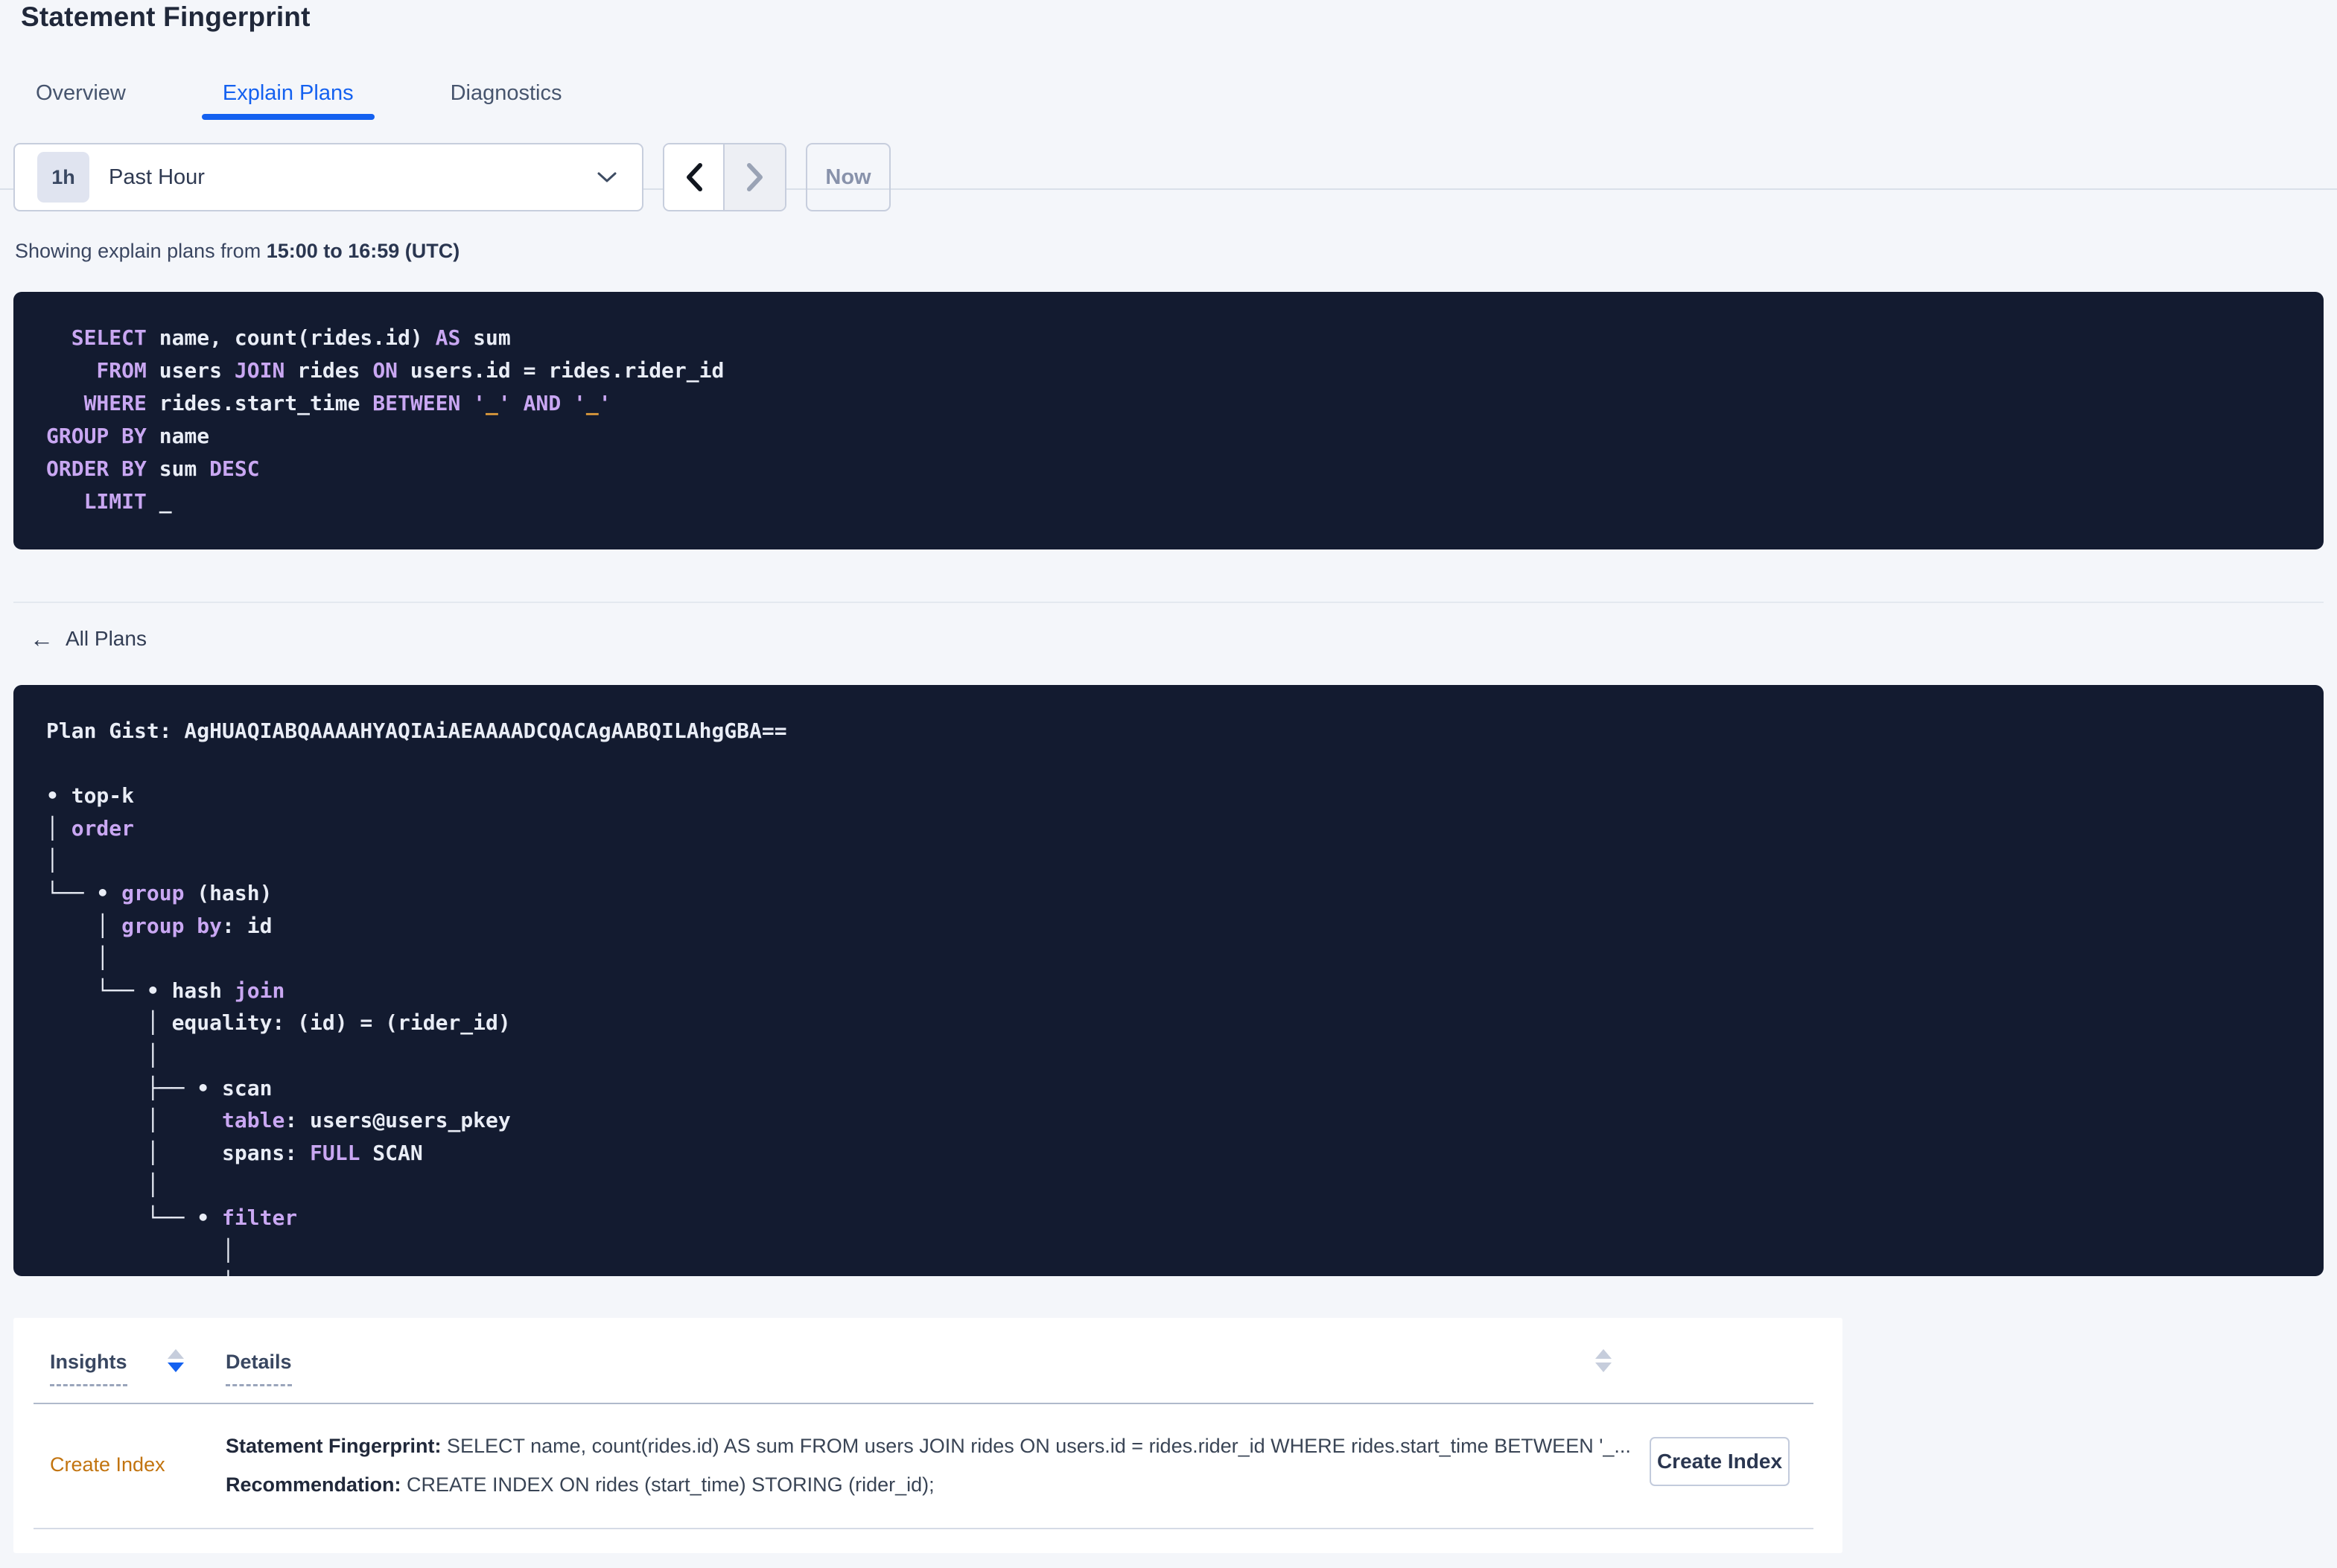 The width and height of the screenshot is (2337, 1568). What do you see at coordinates (107, 1464) in the screenshot?
I see `insight-type-link: Create Index` at bounding box center [107, 1464].